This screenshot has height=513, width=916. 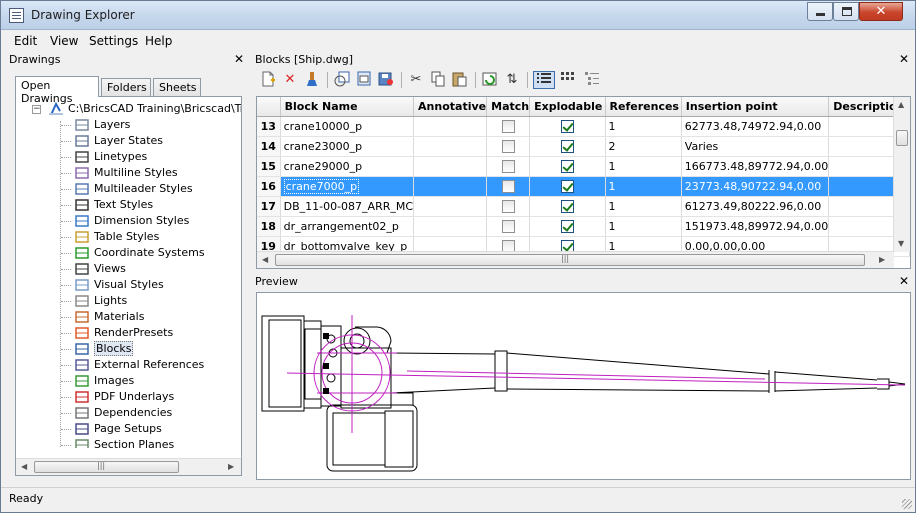 What do you see at coordinates (904, 281) in the screenshot?
I see `preview-panel-close-icon: ✕` at bounding box center [904, 281].